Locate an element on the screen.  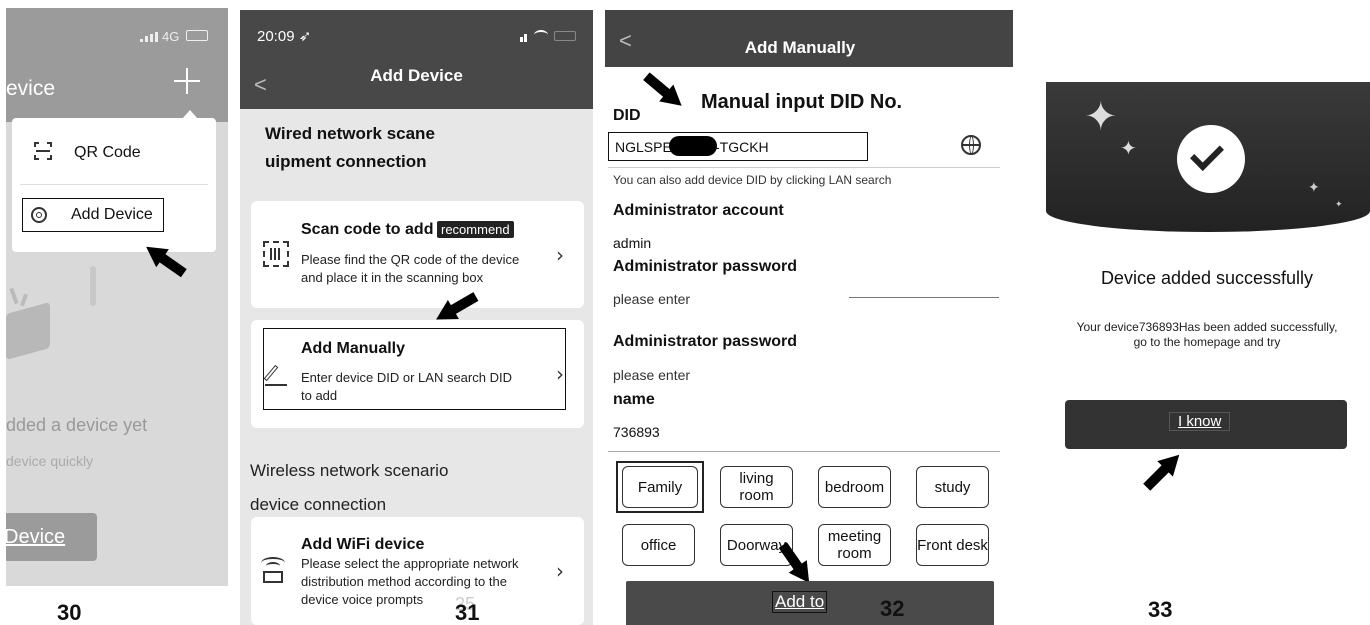
button-label: Add to is located at coordinates (800, 602).